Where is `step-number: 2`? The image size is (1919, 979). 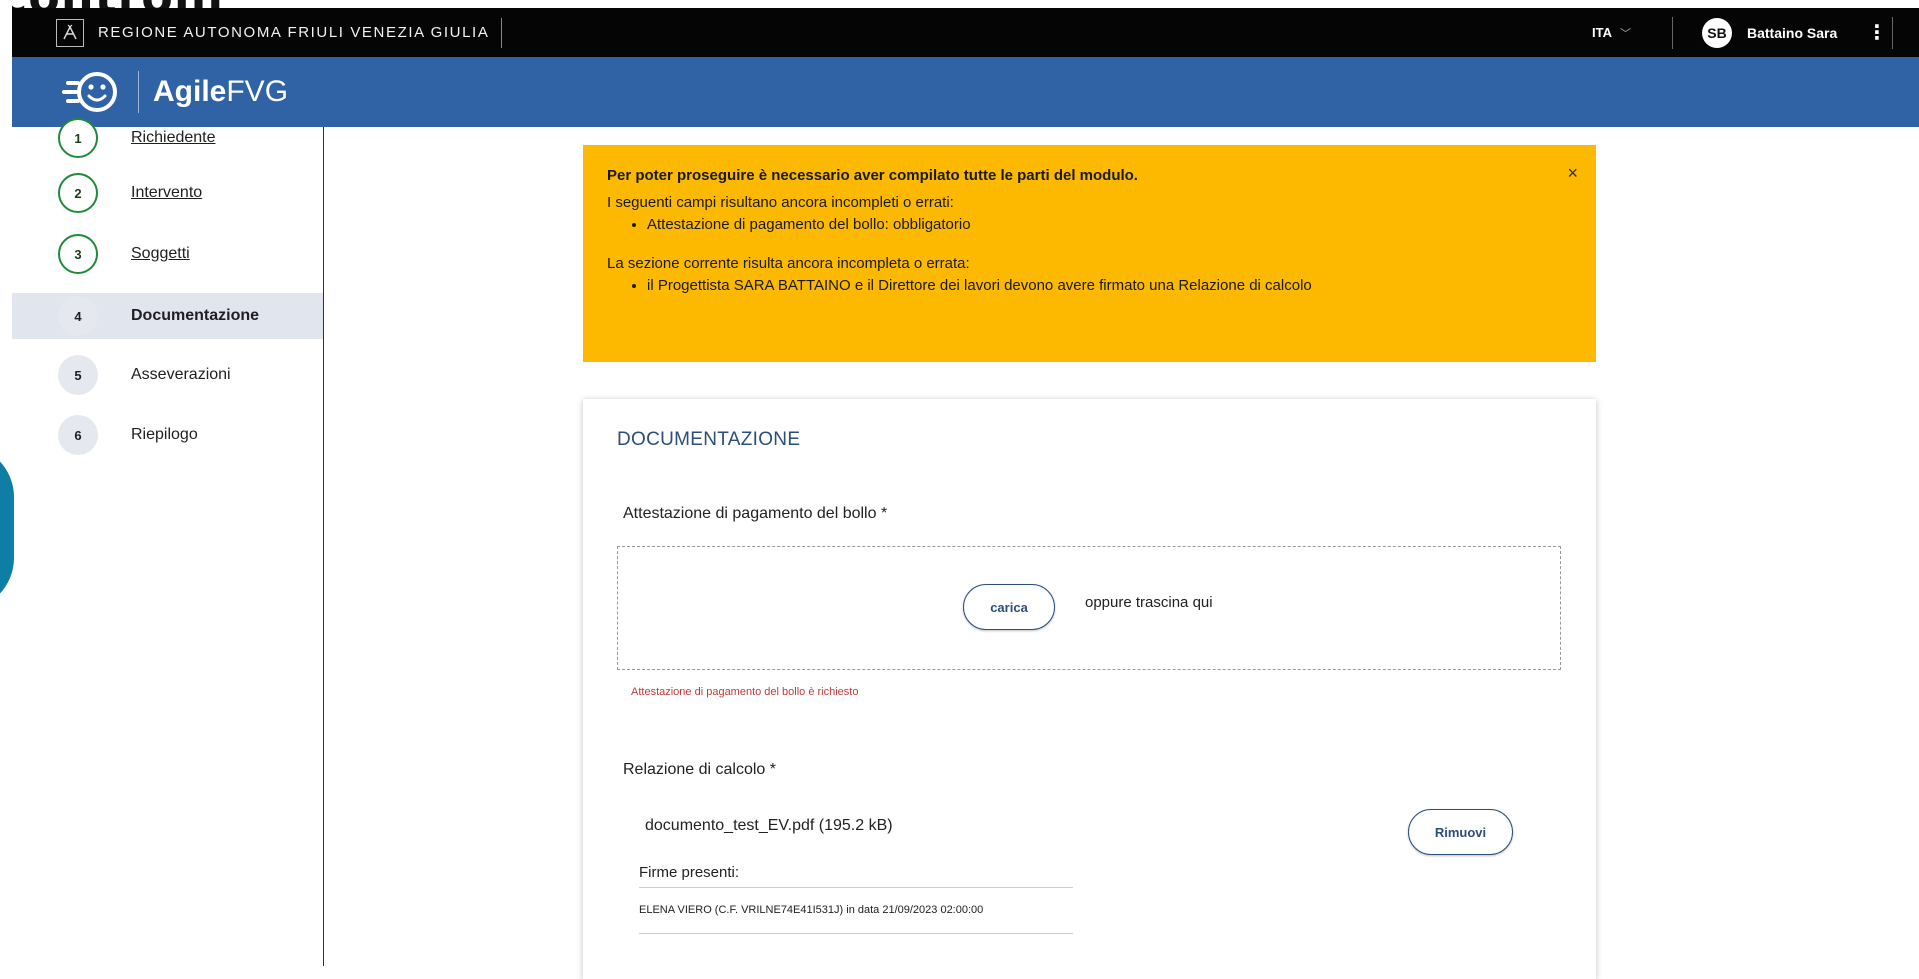
step-number: 2 is located at coordinates (78, 193).